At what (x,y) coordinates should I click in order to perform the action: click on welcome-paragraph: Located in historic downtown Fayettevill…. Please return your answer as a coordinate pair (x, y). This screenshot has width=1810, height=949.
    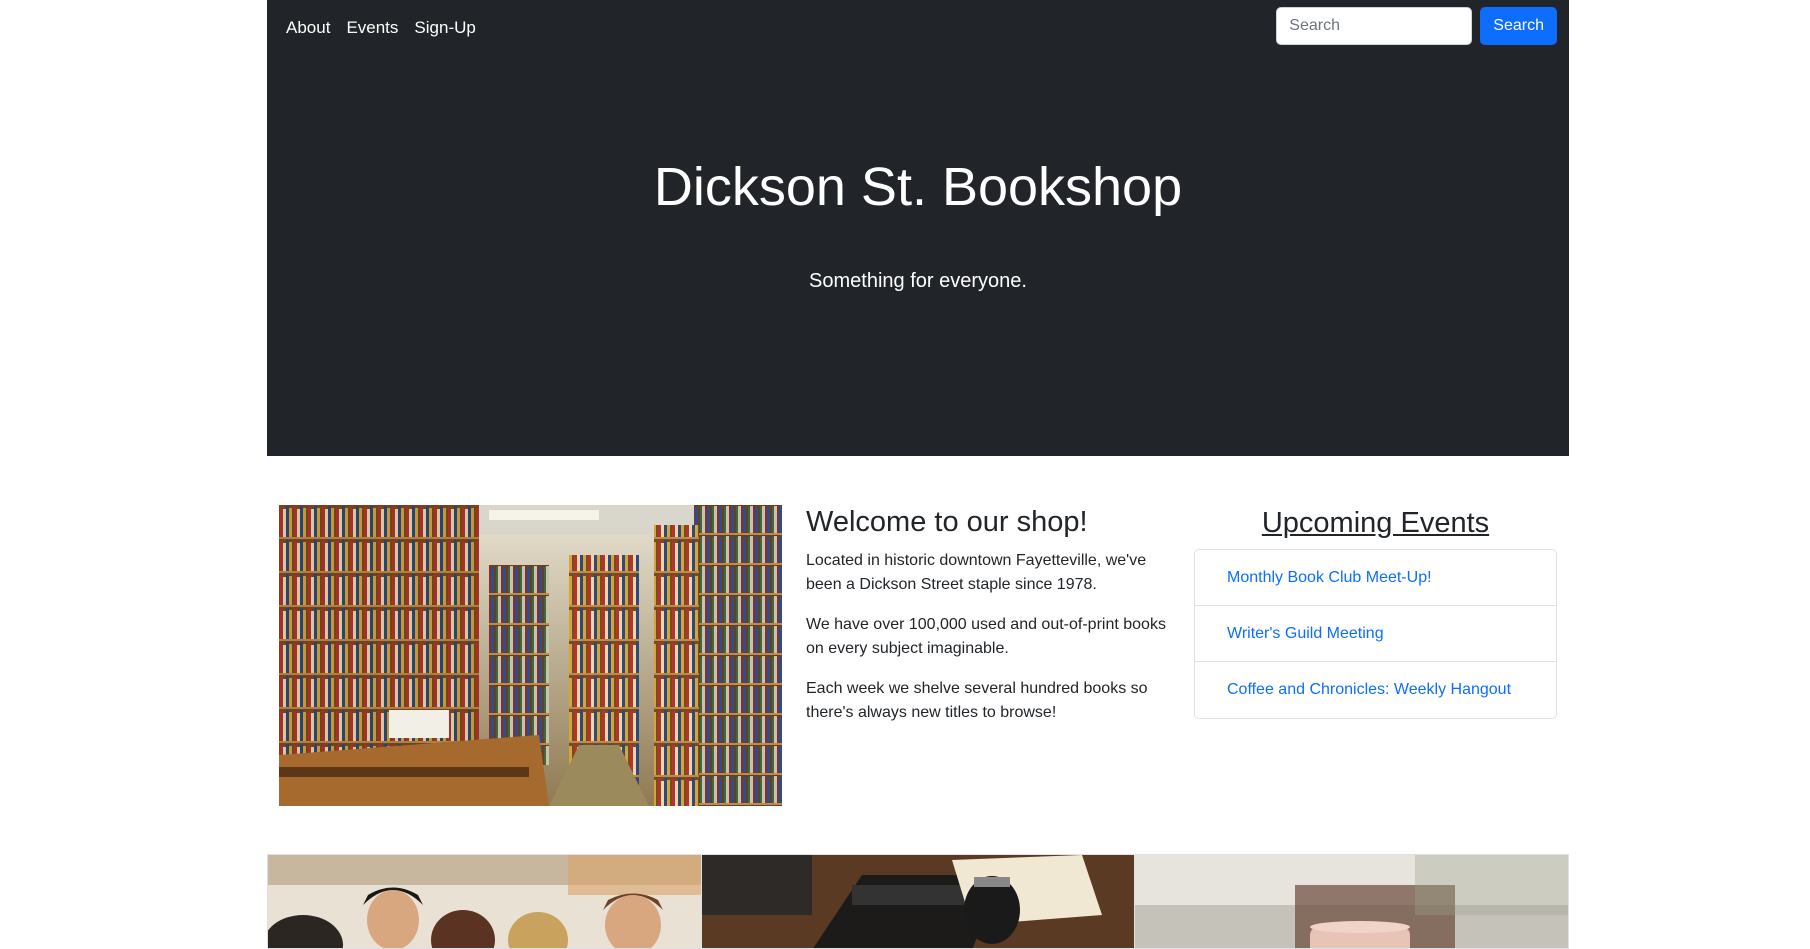
    Looking at the image, I should click on (976, 572).